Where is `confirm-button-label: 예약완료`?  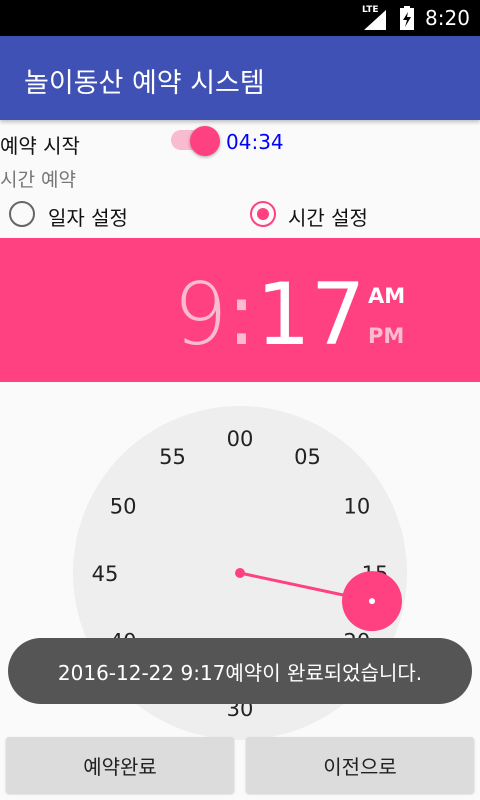 confirm-button-label: 예약완료 is located at coordinates (120, 766).